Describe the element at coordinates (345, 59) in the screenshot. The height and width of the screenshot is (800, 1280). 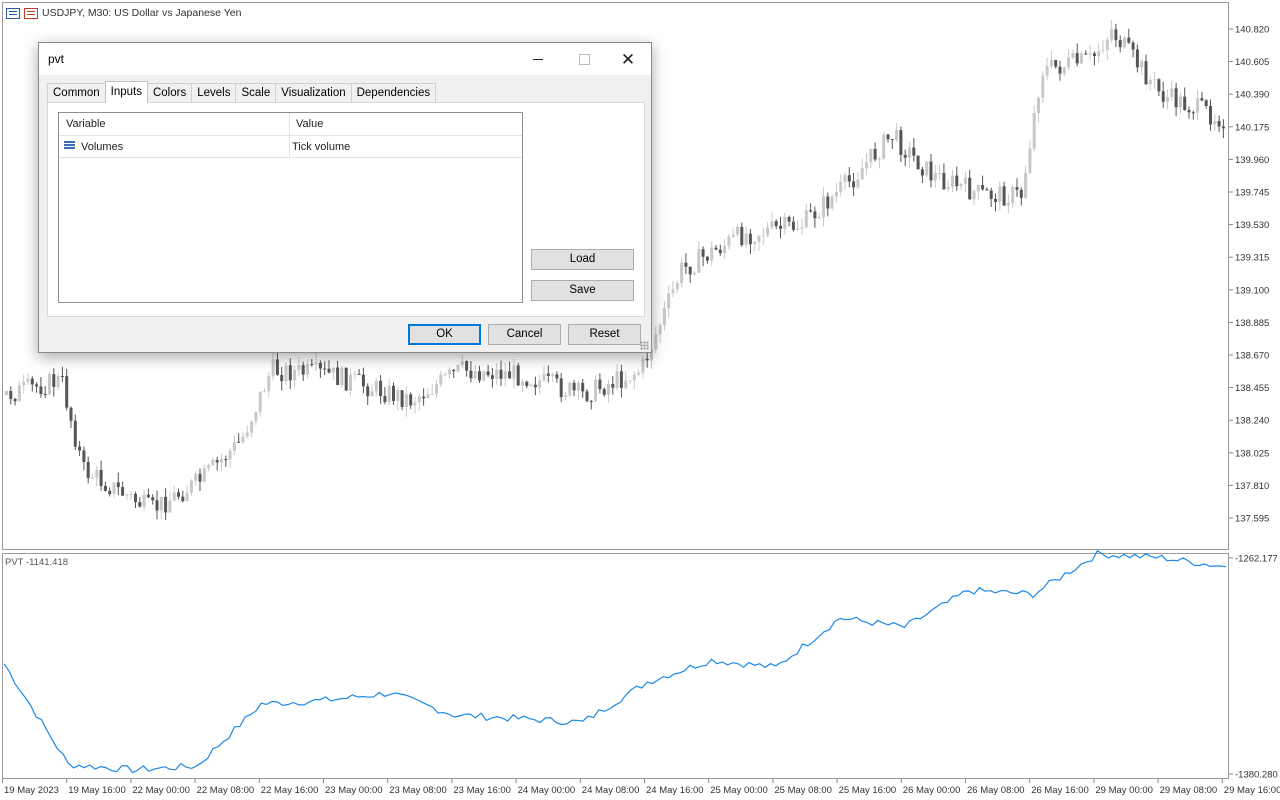
I see `dialog-titlebar: pvt ✕` at that location.